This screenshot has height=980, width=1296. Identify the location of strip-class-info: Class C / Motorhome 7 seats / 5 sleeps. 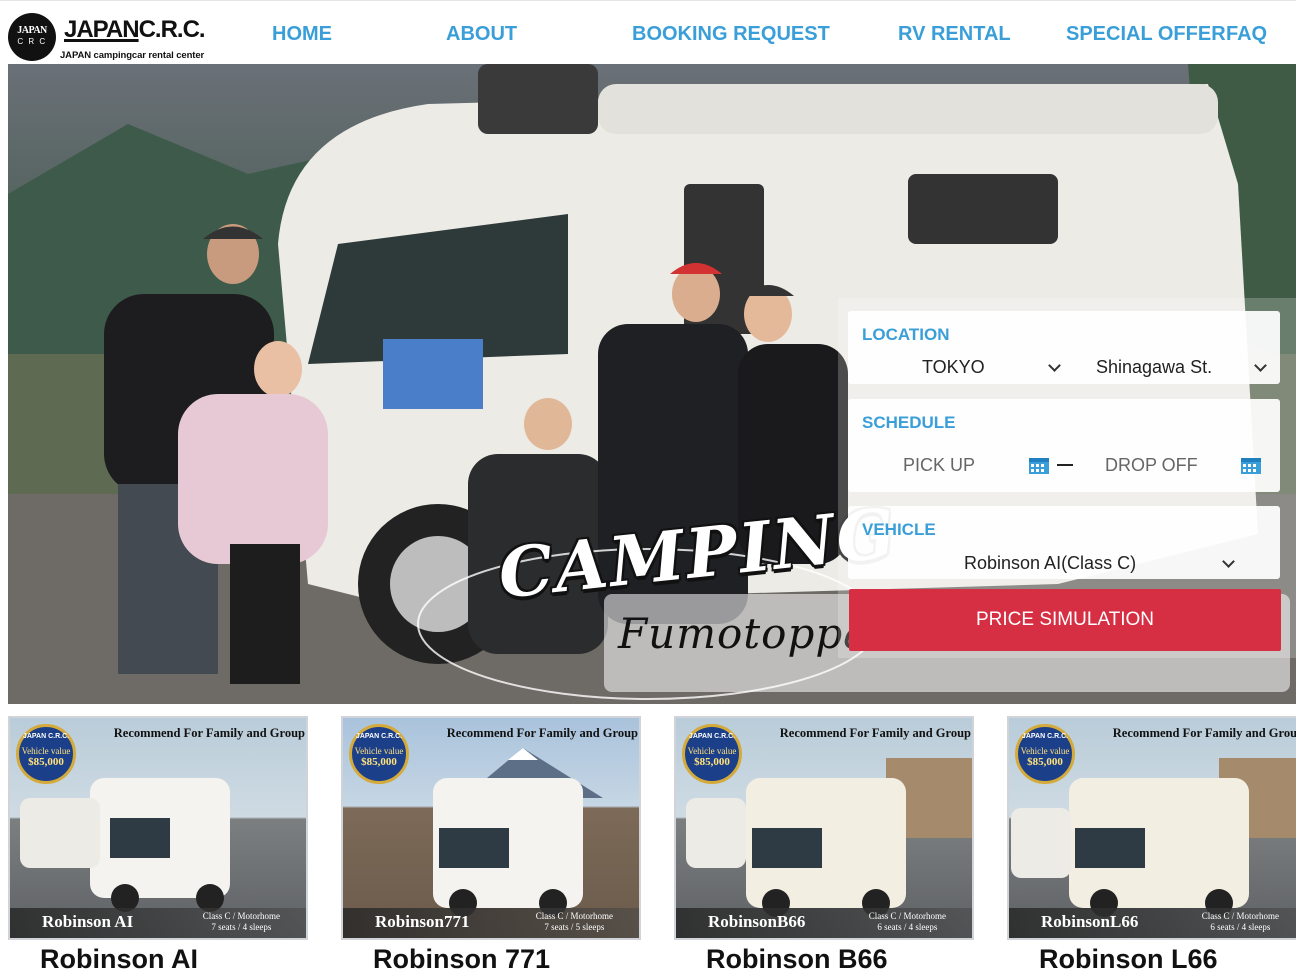
(574, 922).